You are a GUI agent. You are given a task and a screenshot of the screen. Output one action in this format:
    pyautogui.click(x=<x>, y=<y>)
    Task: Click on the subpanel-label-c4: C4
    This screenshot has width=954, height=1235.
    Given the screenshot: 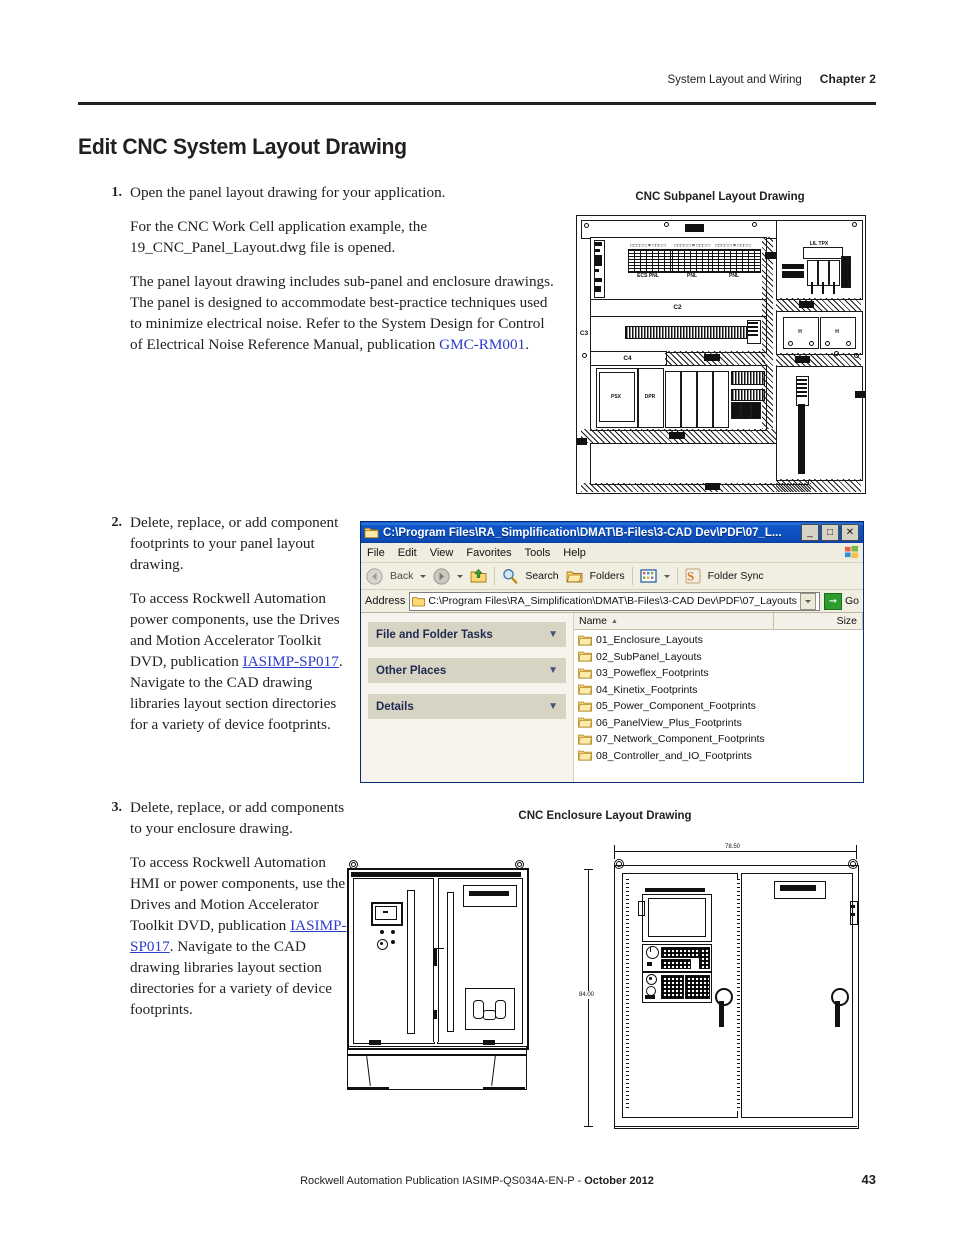 What is the action you would take?
    pyautogui.click(x=627, y=358)
    